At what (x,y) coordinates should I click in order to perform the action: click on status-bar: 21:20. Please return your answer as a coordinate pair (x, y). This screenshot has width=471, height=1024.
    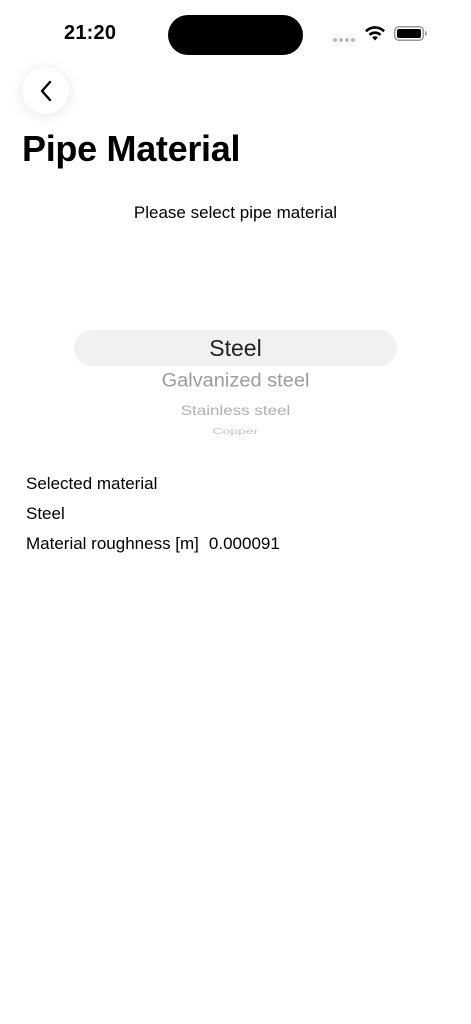
    Looking at the image, I should click on (235, 35).